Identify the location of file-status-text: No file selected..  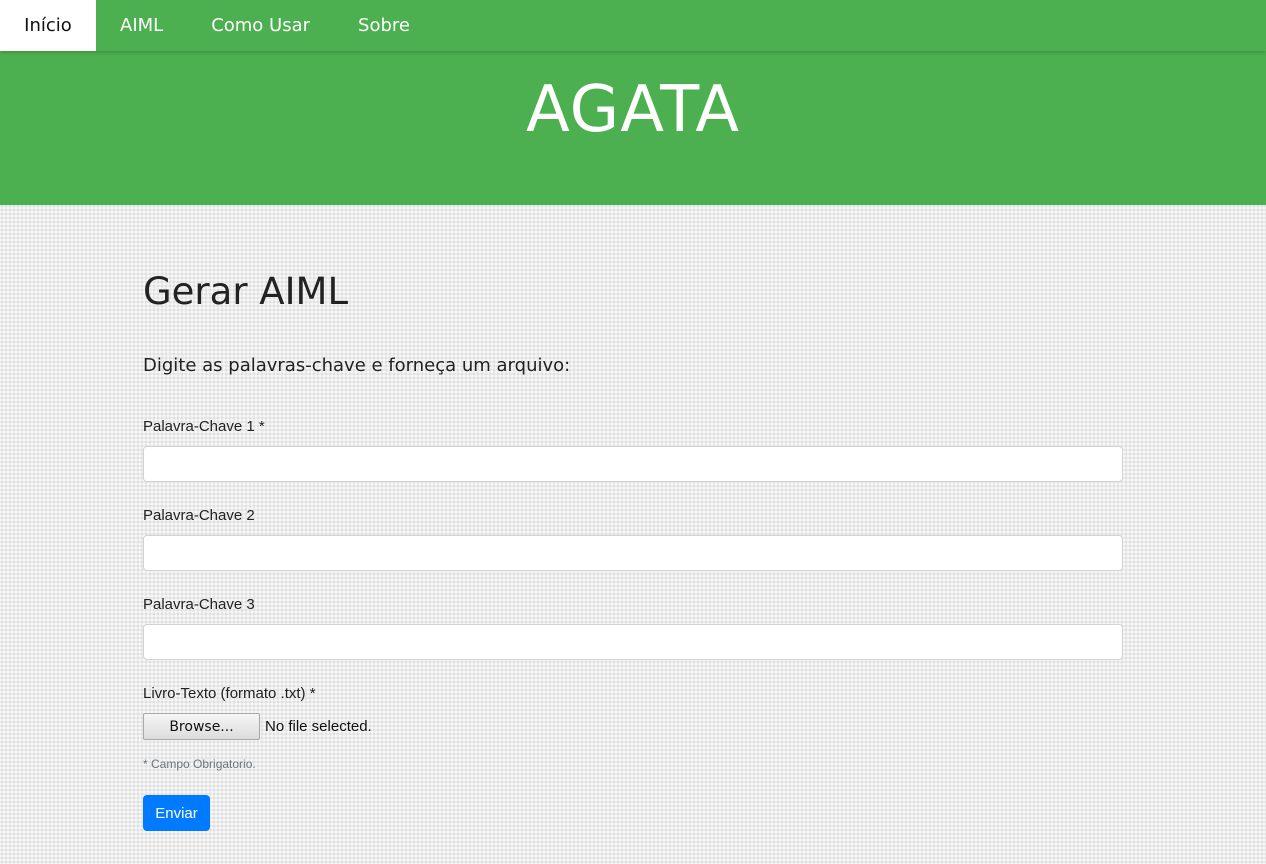
(318, 726).